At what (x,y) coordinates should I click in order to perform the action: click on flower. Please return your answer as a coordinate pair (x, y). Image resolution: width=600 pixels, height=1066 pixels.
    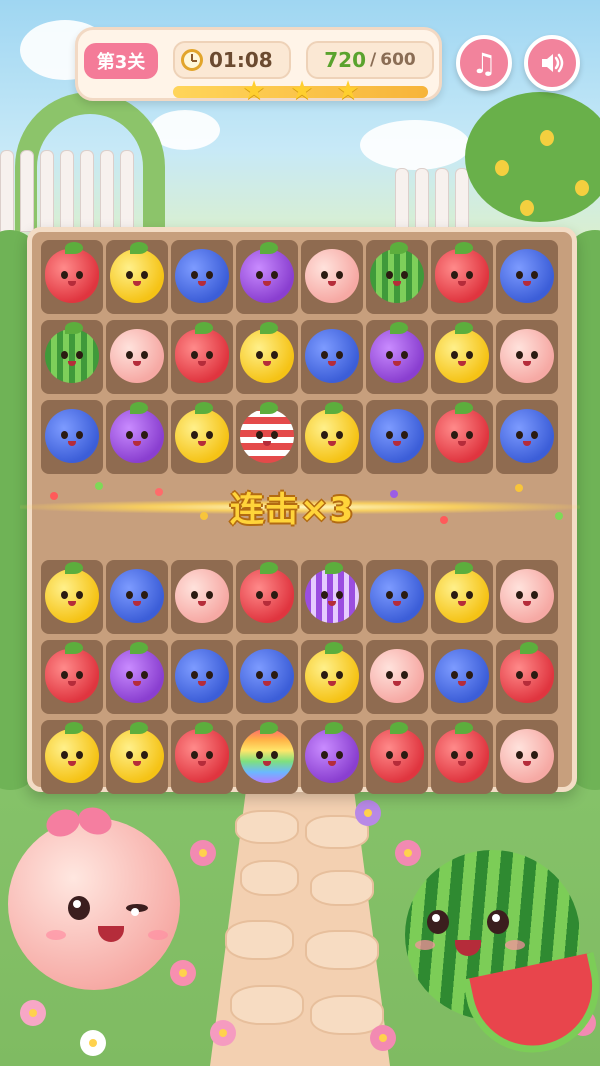
    Looking at the image, I should click on (383, 1038).